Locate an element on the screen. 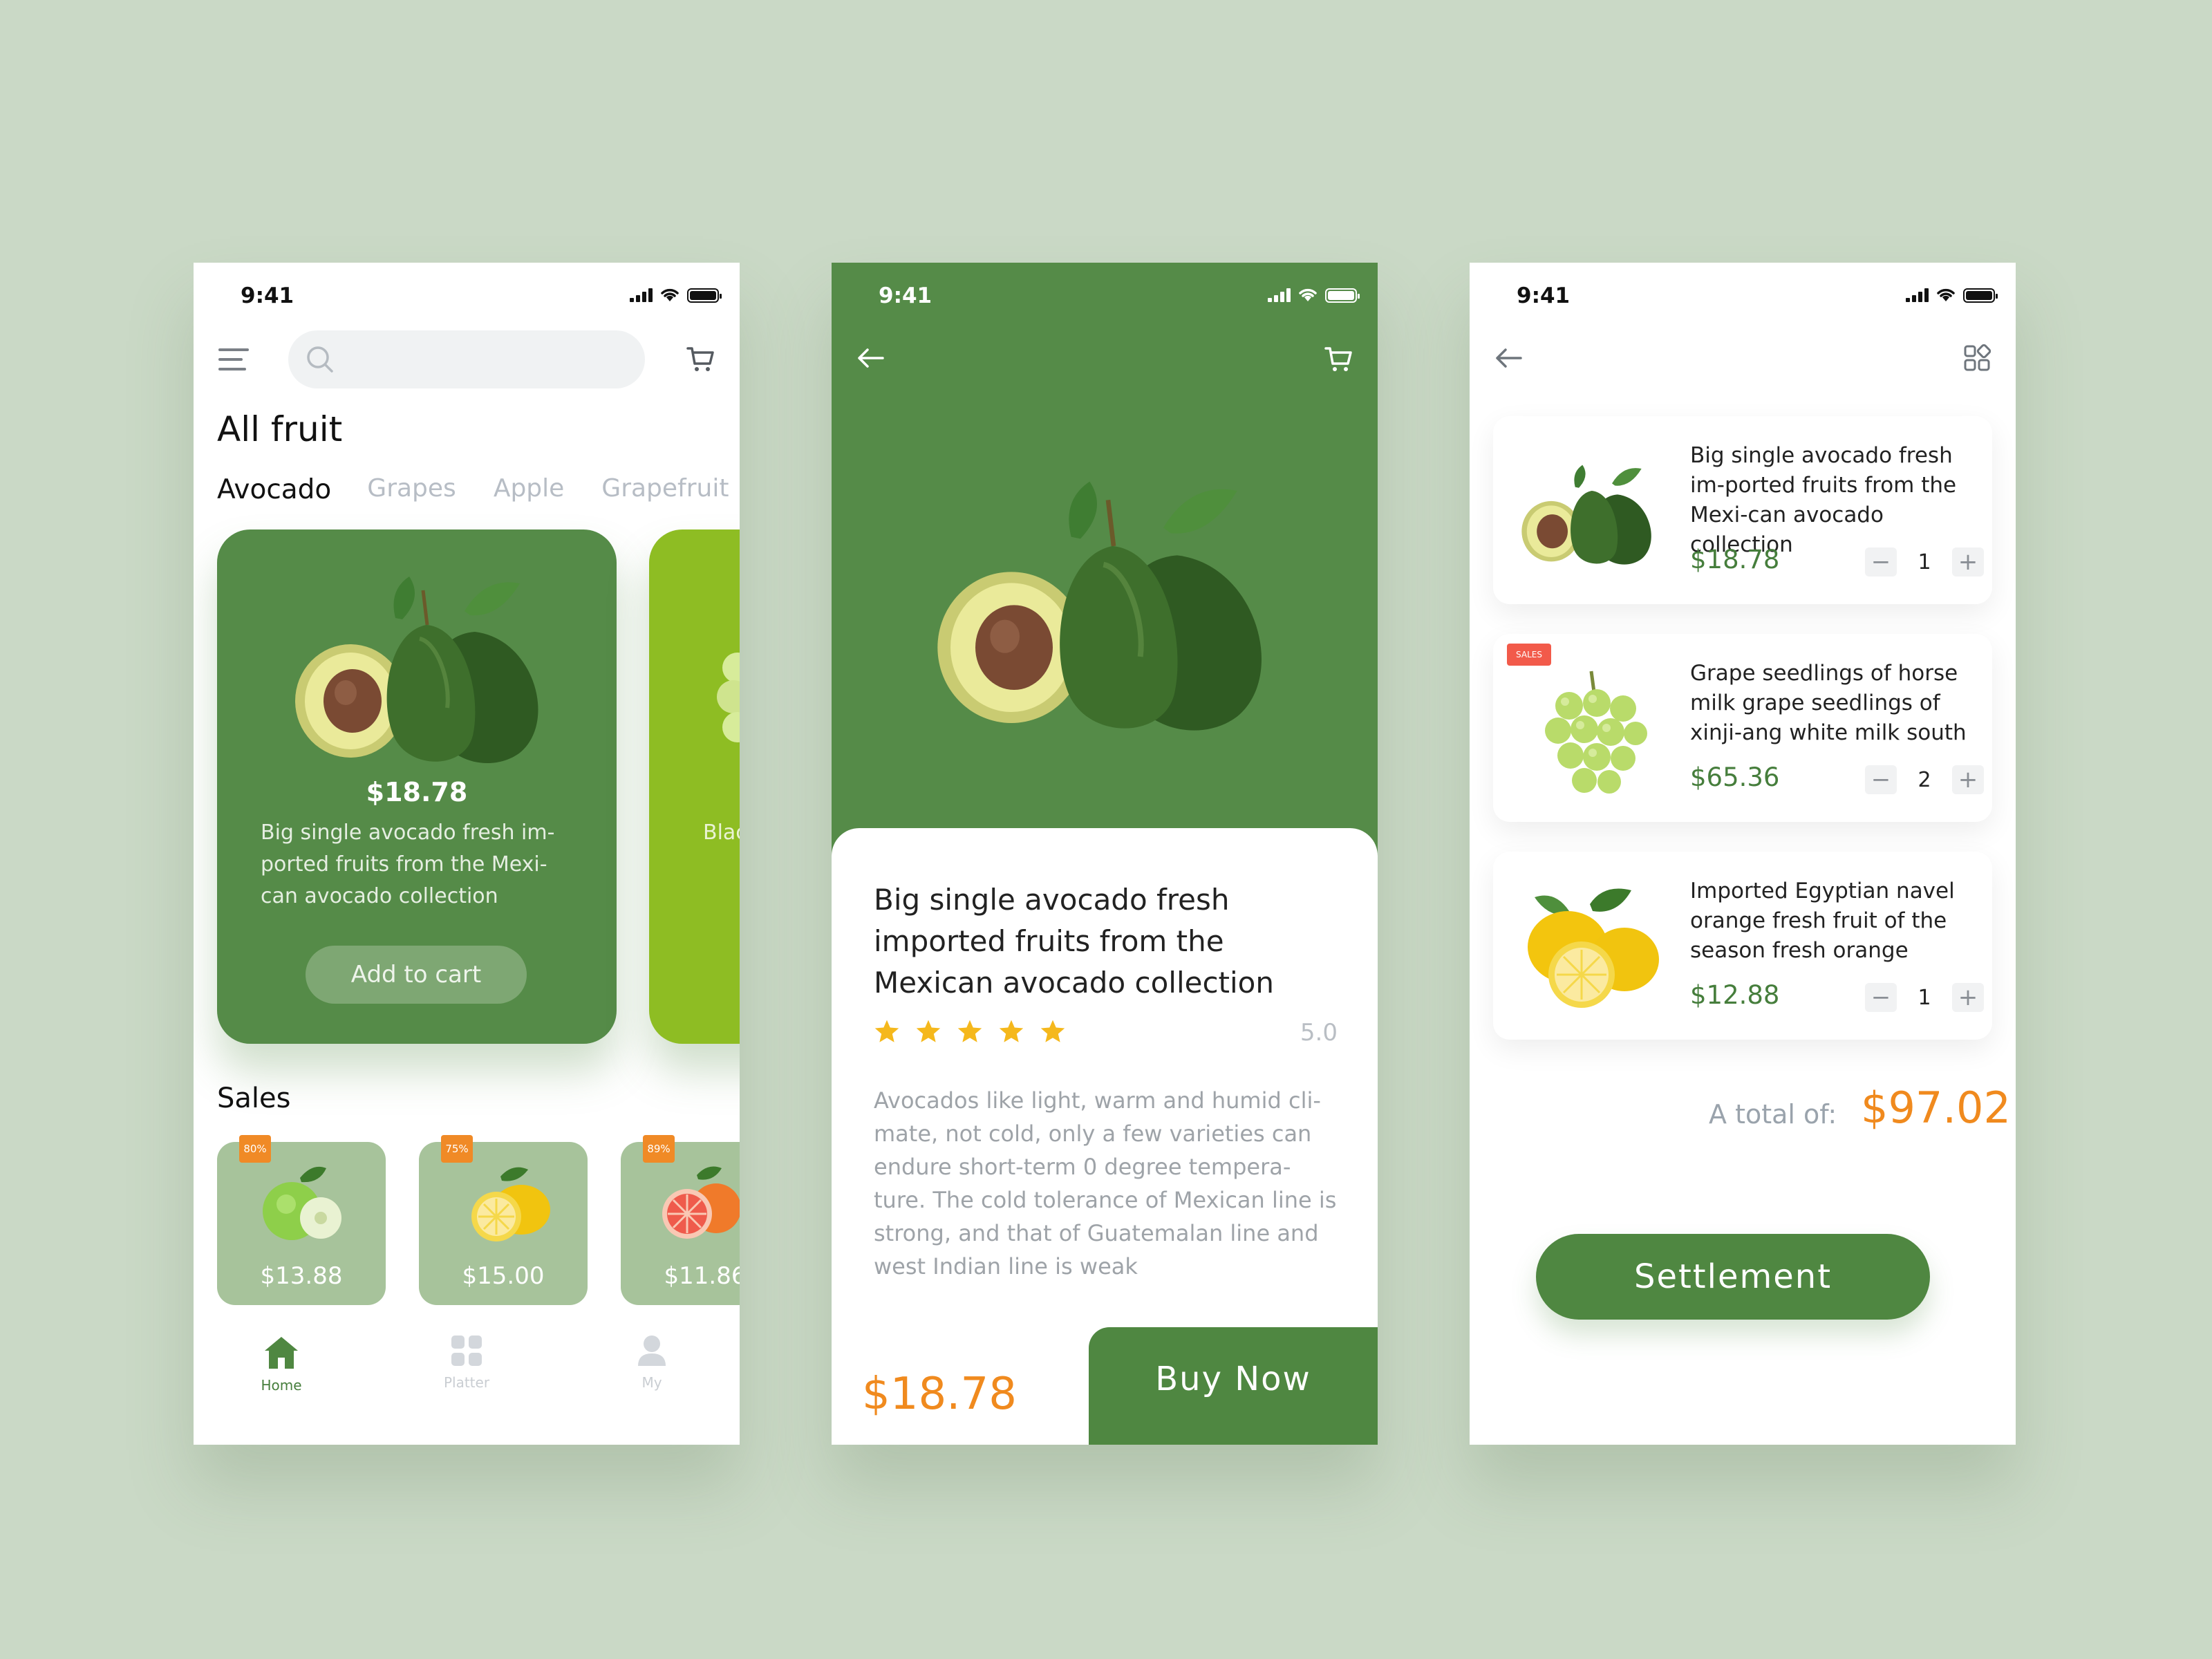 Image resolution: width=2212 pixels, height=1659 pixels. product-hero is located at coordinates (1105, 560).